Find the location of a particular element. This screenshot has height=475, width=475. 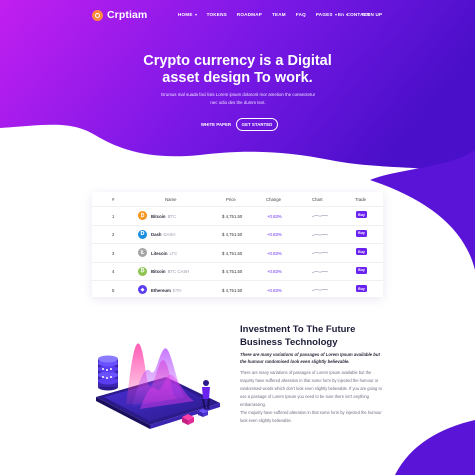

logo: Crptiam is located at coordinates (119, 15).